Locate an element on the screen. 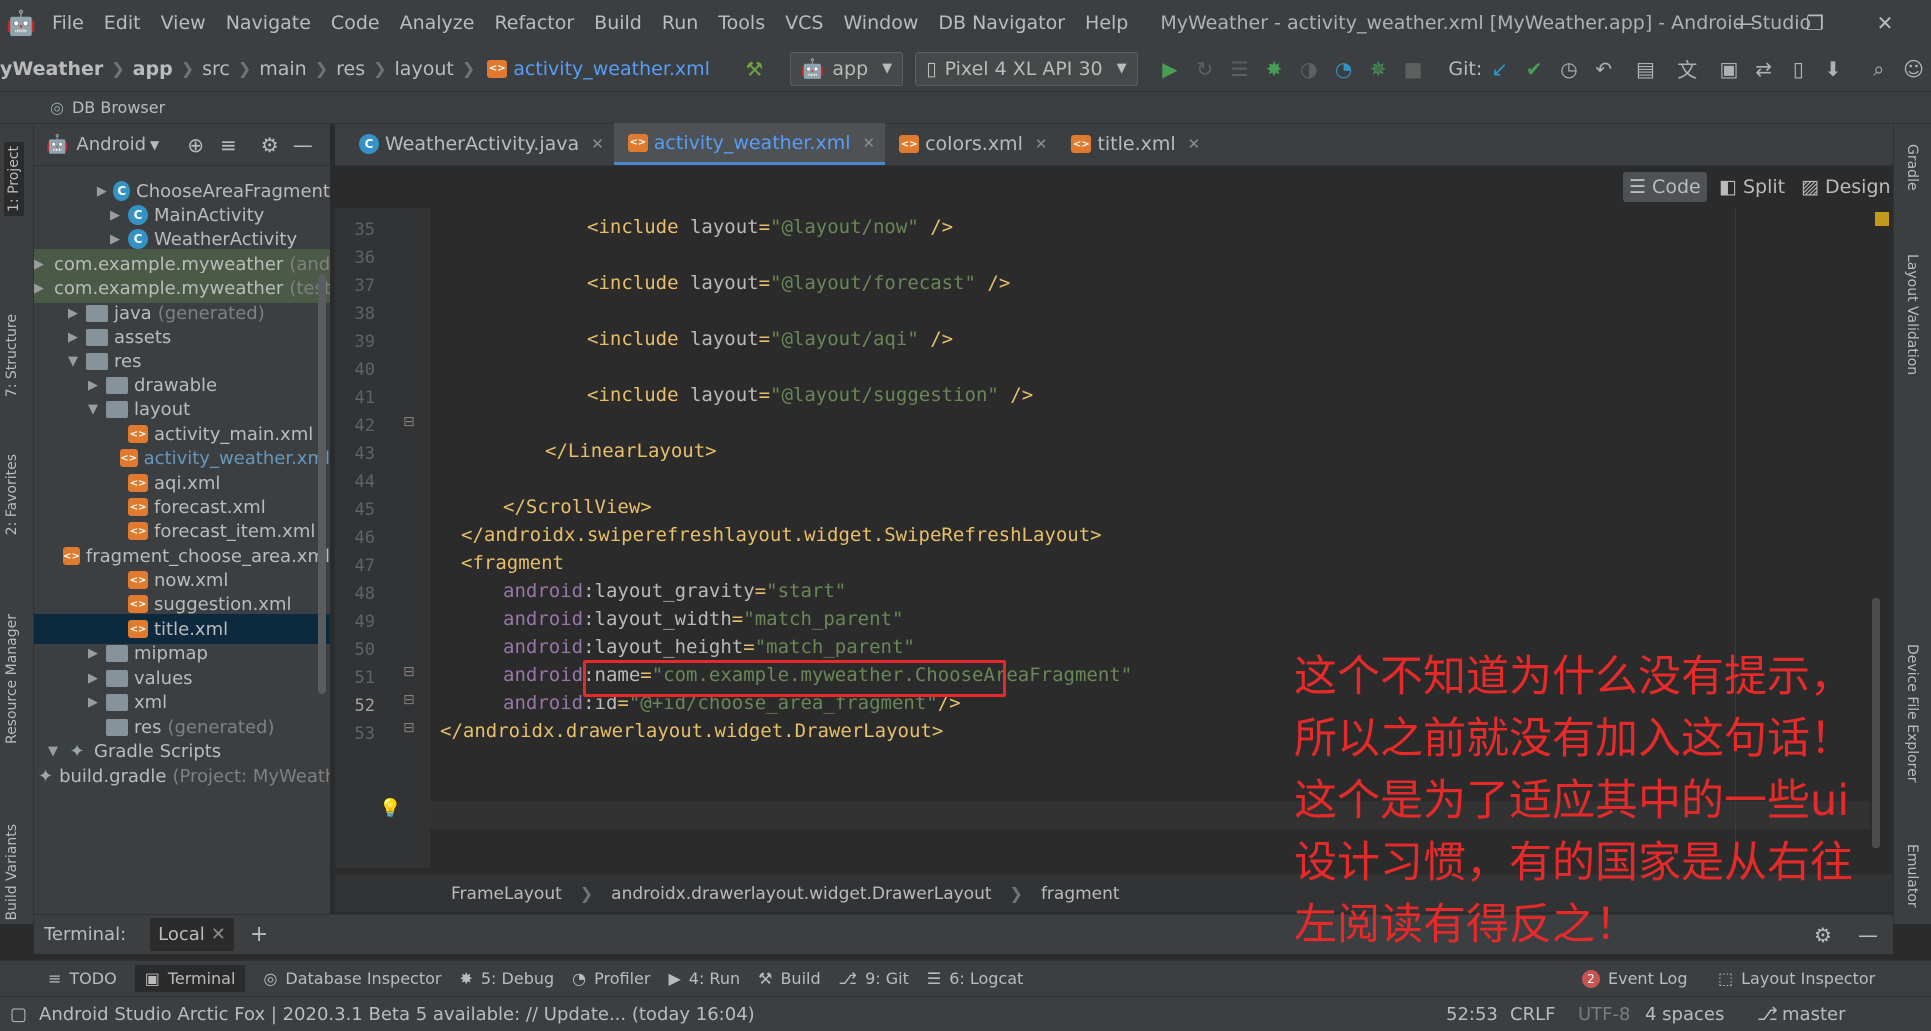 The width and height of the screenshot is (1931, 1031). gradle-tool-tab: Gradle is located at coordinates (1912, 167).